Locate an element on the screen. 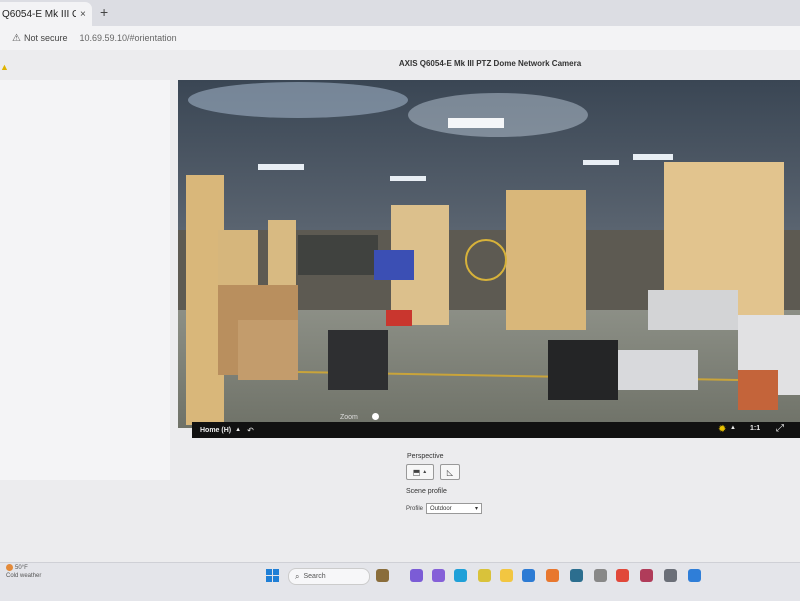 The image size is (800, 601). windows-taskbar: 50°F Cold weather ⌕ Search is located at coordinates (400, 581).